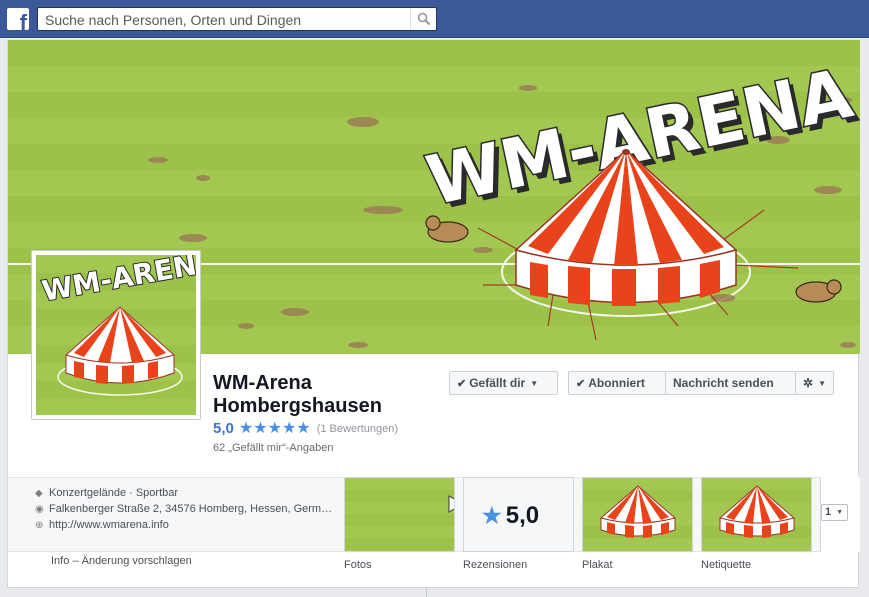 Image resolution: width=869 pixels, height=597 pixels. Describe the element at coordinates (109, 525) in the screenshot. I see `website-link: http://www.wmarena.info` at that location.